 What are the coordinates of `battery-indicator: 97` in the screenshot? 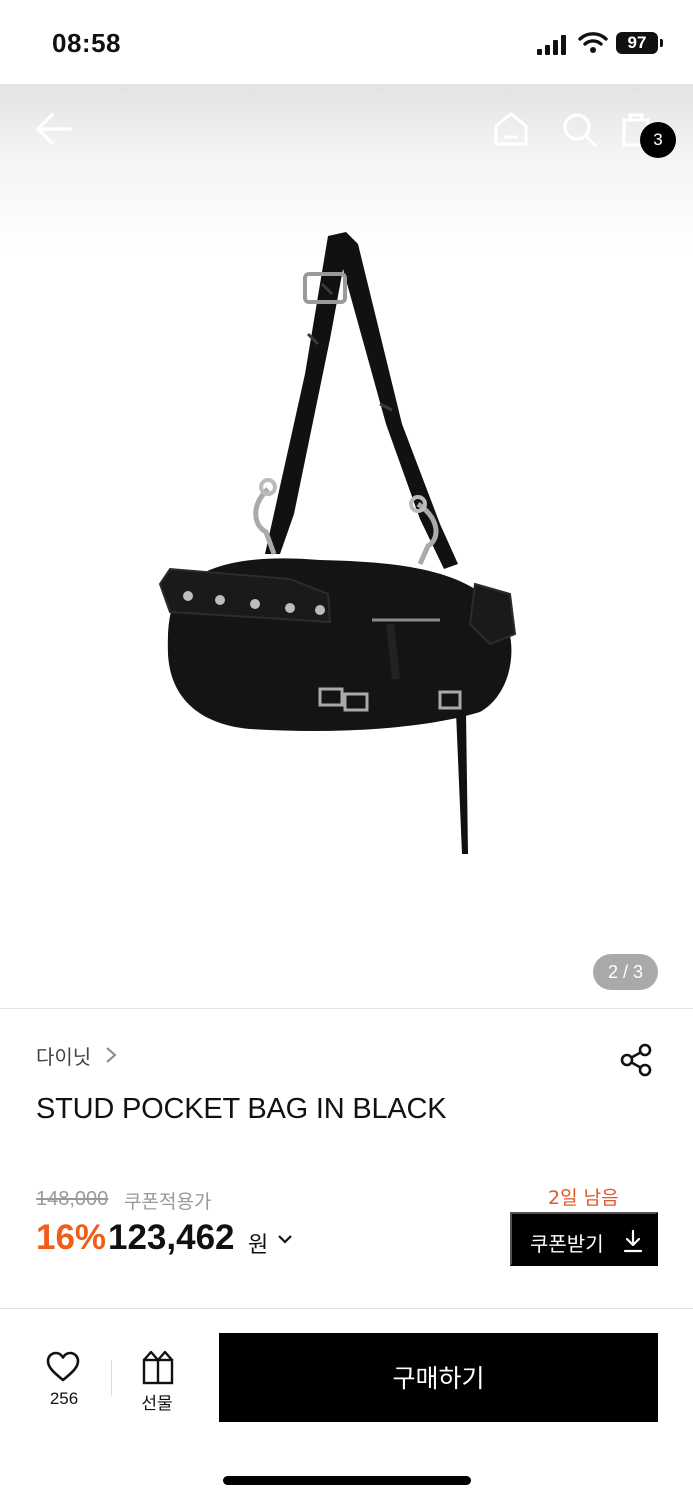 It's located at (639, 43).